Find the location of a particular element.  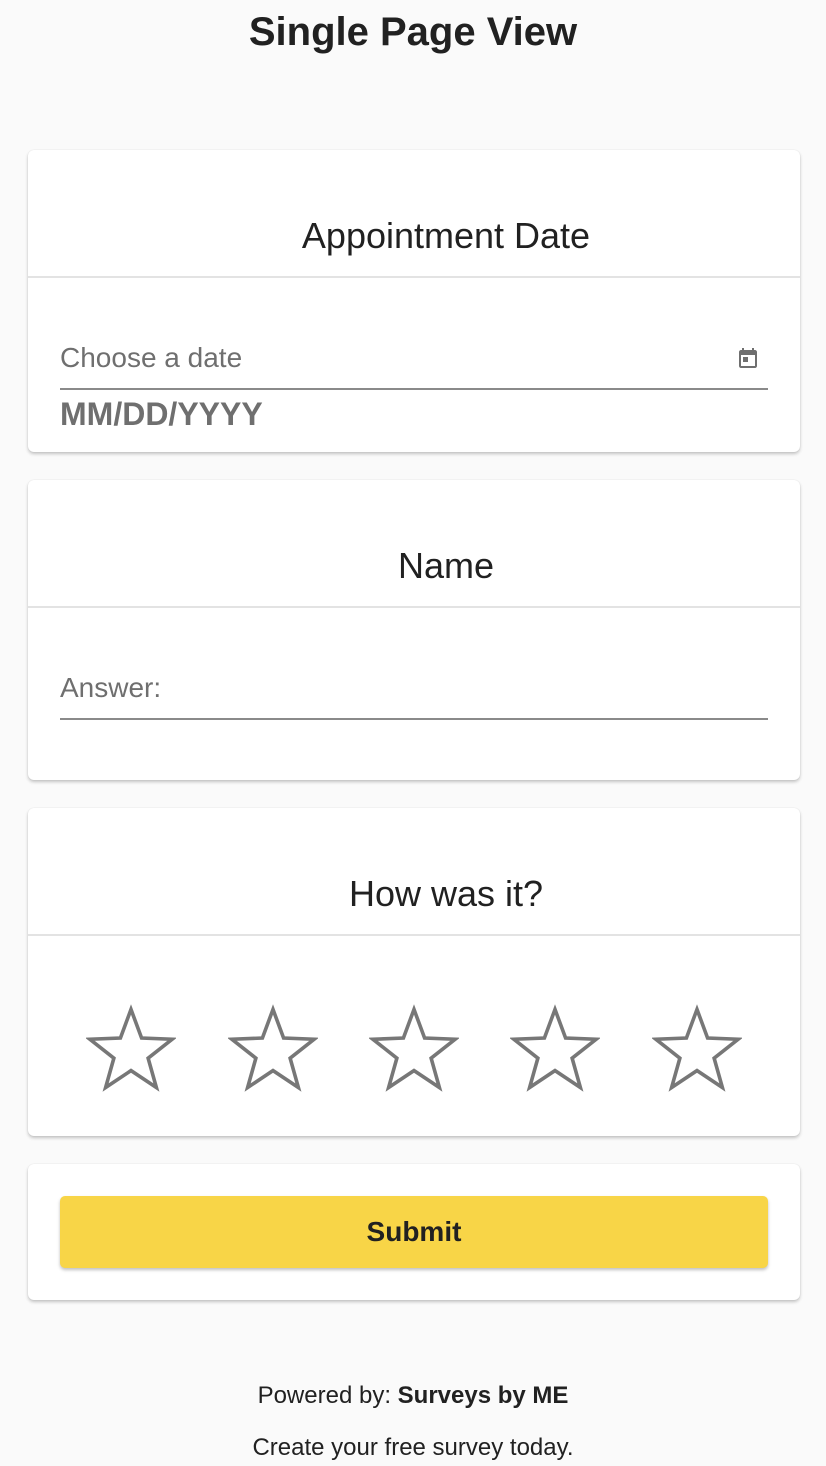

star-5-icon is located at coordinates (697, 1049).